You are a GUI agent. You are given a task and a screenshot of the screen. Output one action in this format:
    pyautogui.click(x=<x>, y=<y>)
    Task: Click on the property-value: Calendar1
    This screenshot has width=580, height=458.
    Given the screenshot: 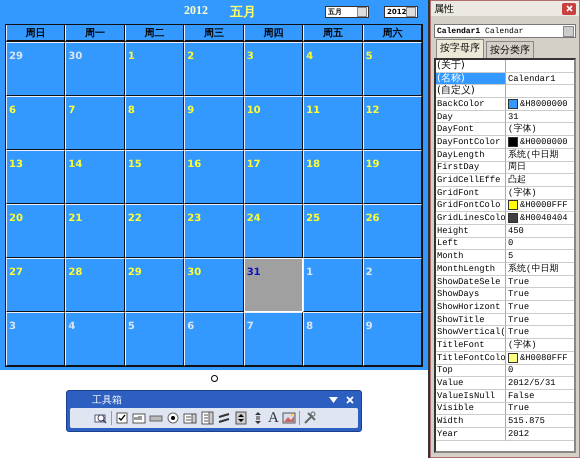 What is the action you would take?
    pyautogui.click(x=532, y=78)
    